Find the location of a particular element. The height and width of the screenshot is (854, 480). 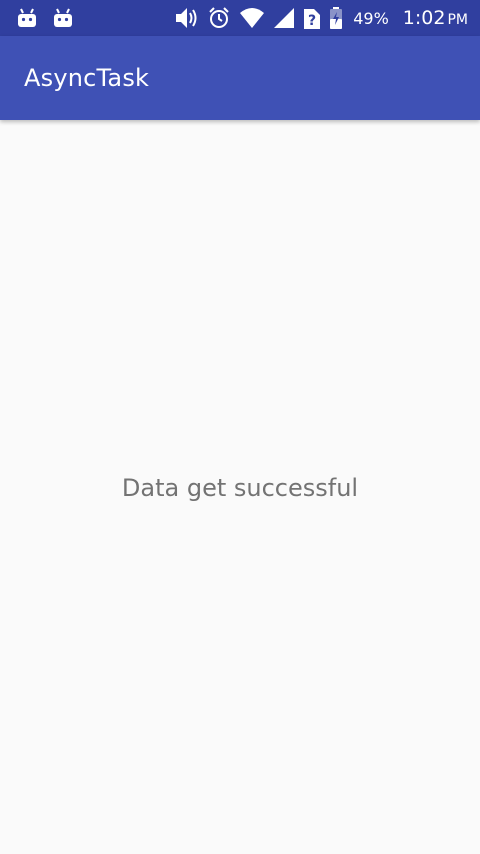

battery-icon is located at coordinates (336, 18).